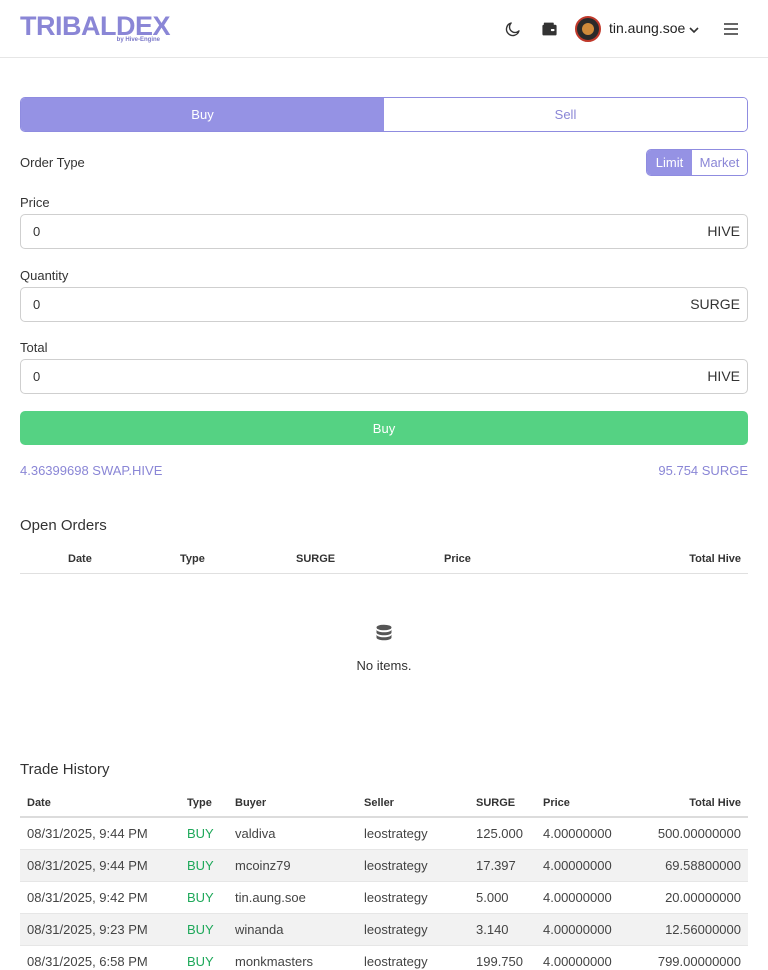  Describe the element at coordinates (499, 833) in the screenshot. I see `trade-surge: 125.000` at that location.